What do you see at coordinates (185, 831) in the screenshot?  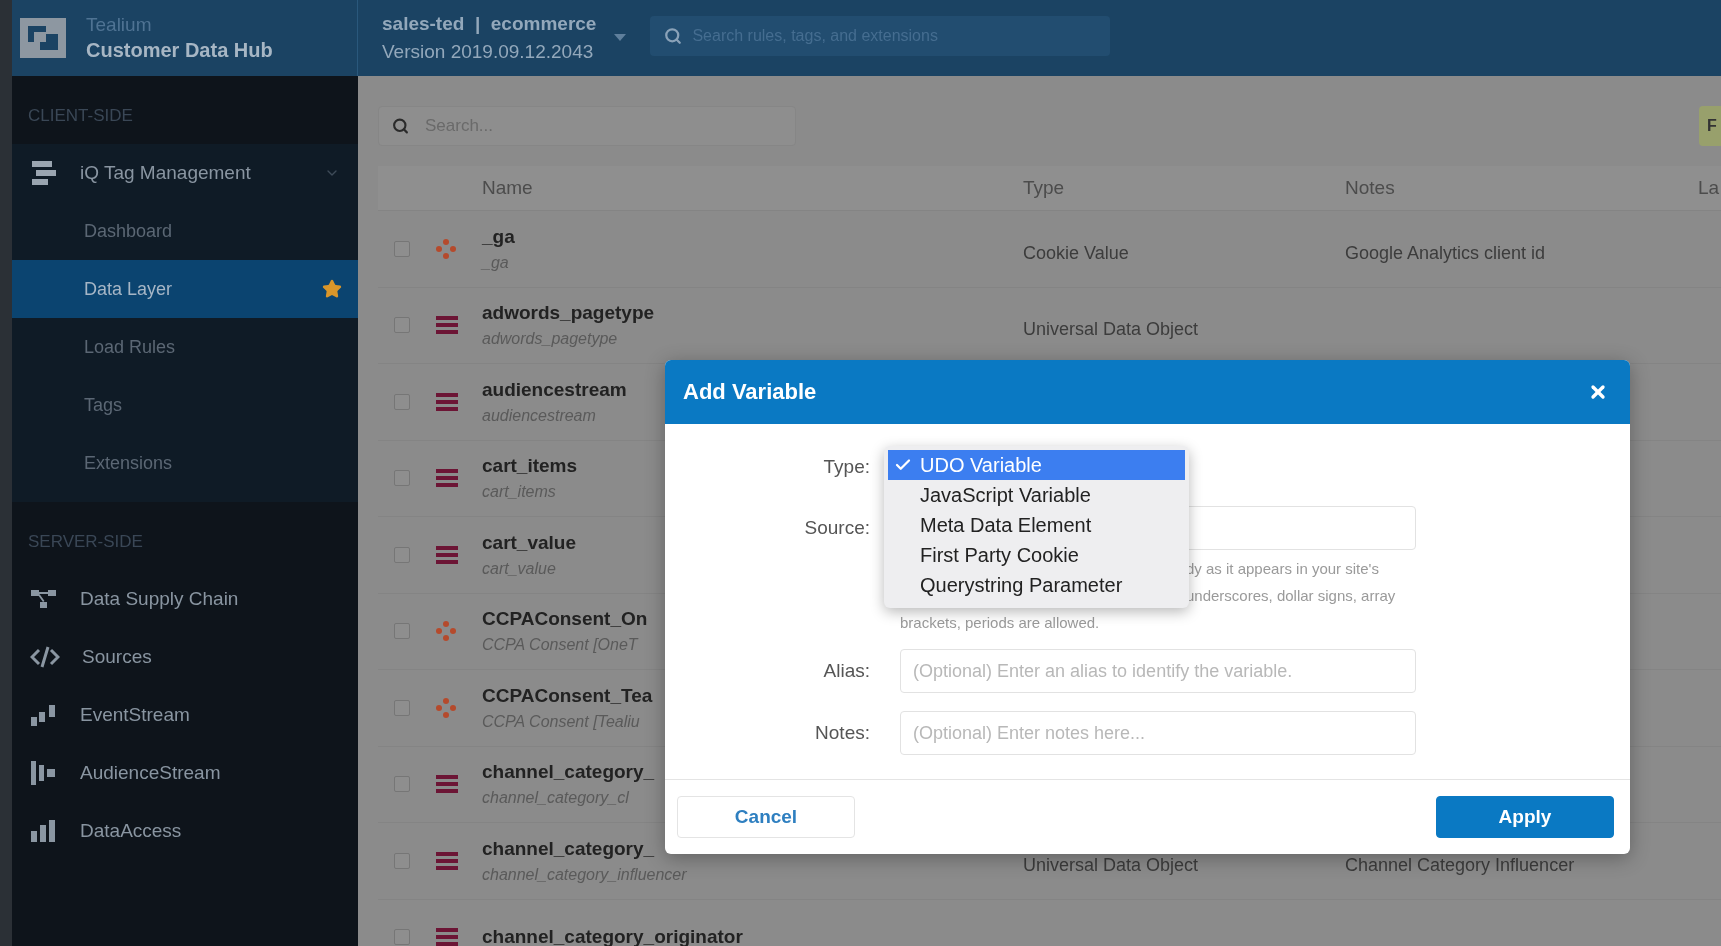 I see `nav-item: DataAccess` at bounding box center [185, 831].